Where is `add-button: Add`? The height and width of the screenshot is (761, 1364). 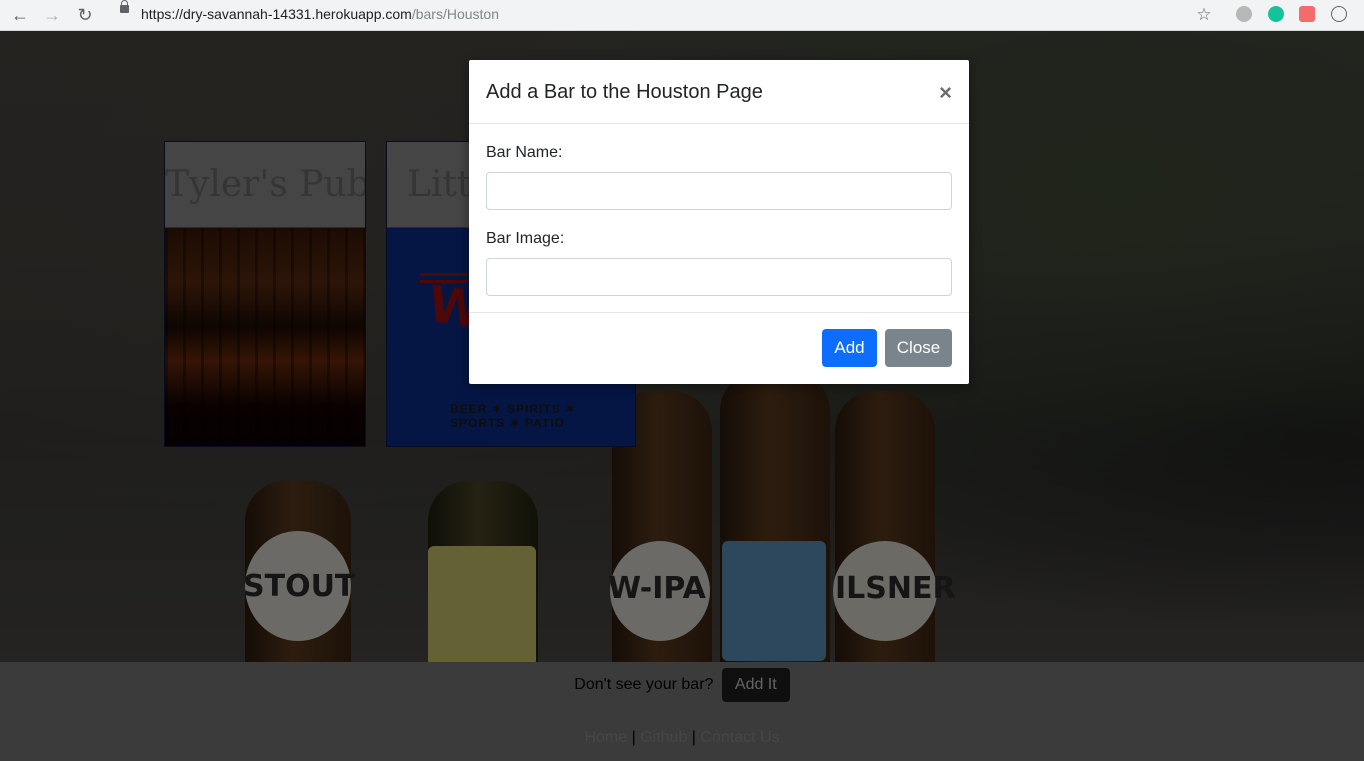 add-button: Add is located at coordinates (849, 348).